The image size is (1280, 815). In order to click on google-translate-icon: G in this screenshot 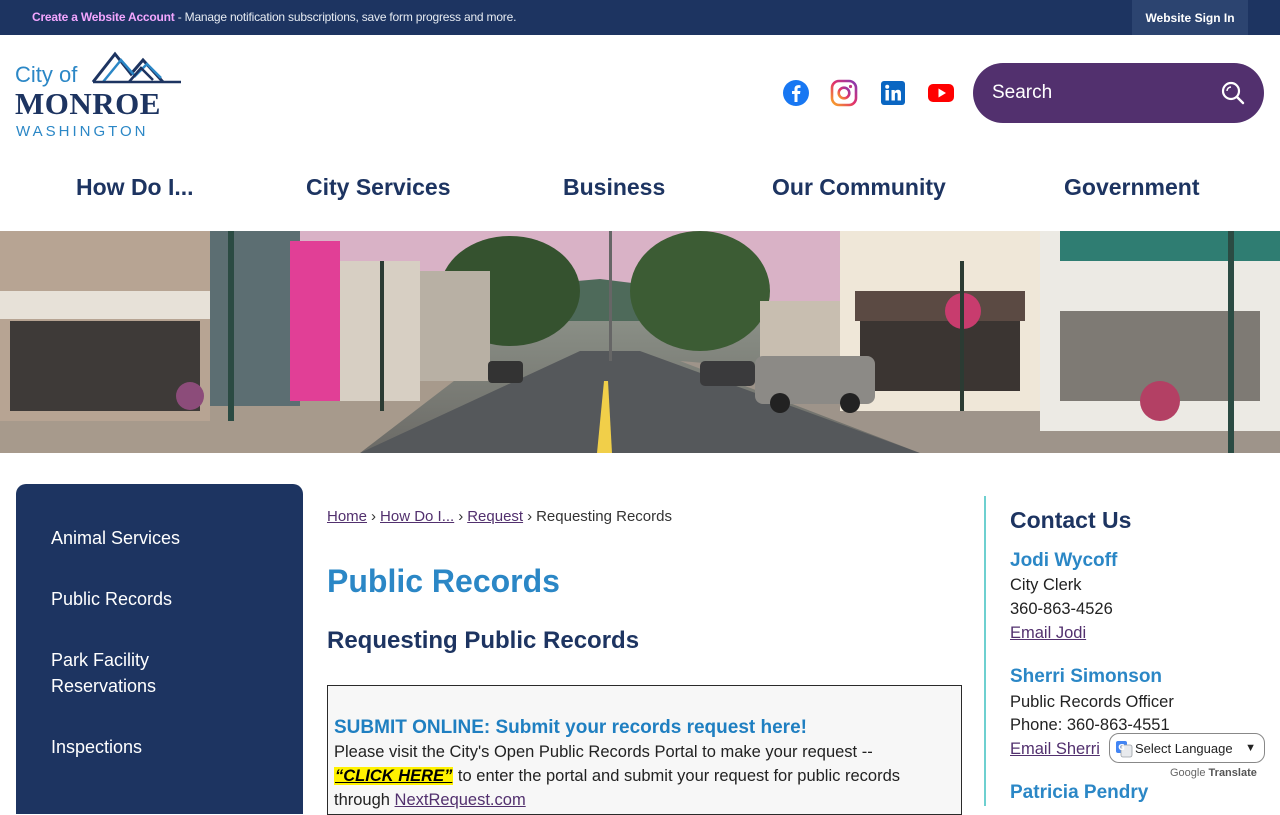, I will do `click(1124, 749)`.